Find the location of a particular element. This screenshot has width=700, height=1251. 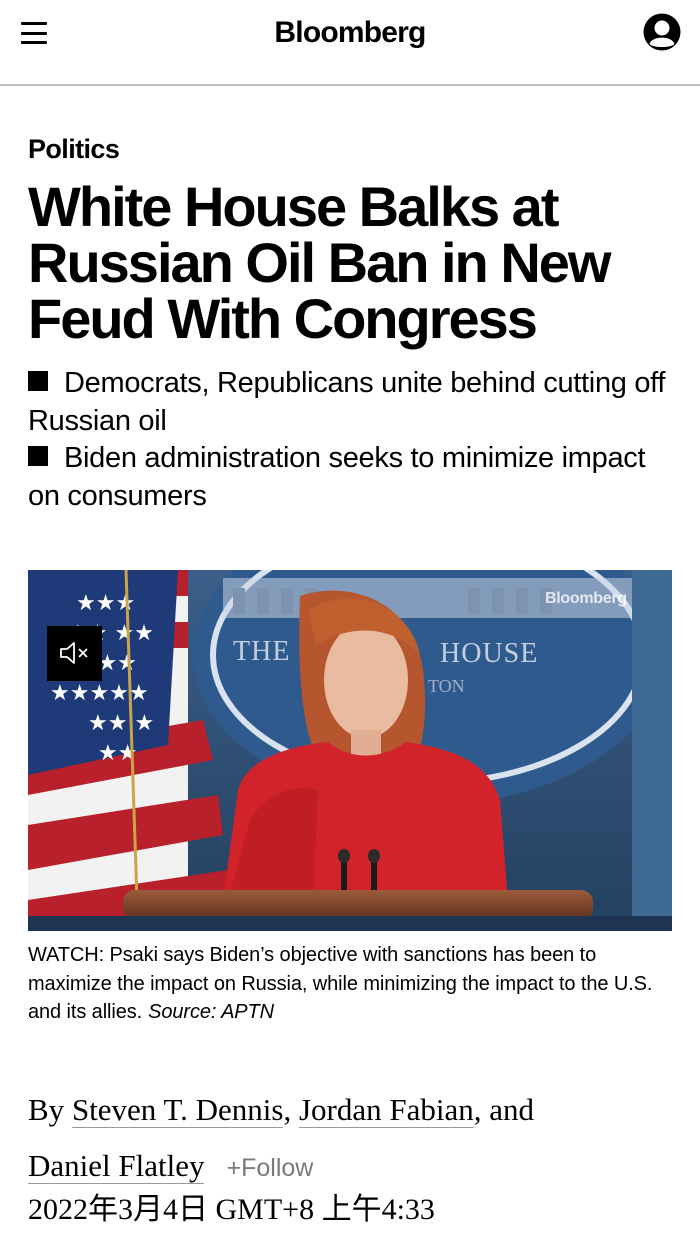

bloomberg-logo: Bloomberg is located at coordinates (350, 33).